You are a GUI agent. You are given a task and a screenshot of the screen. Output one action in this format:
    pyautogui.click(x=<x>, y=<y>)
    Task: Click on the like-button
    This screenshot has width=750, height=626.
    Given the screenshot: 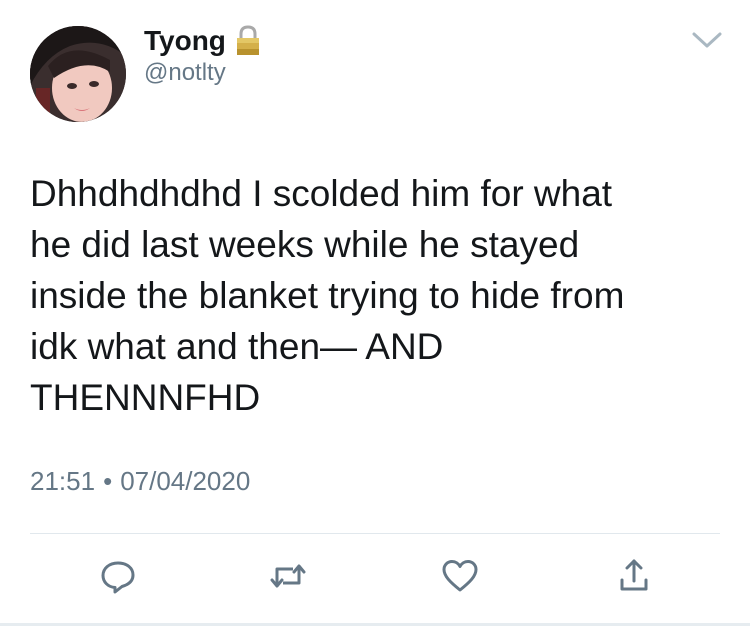 What is the action you would take?
    pyautogui.click(x=460, y=576)
    